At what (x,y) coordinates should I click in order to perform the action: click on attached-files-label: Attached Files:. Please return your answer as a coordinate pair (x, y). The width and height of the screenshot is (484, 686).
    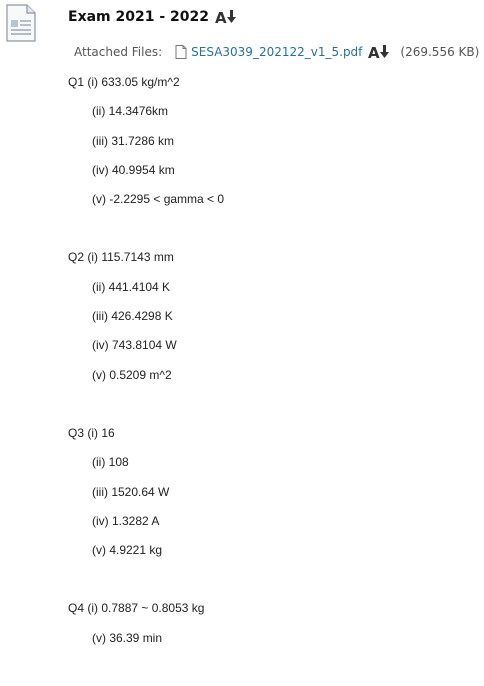
    Looking at the image, I should click on (118, 52).